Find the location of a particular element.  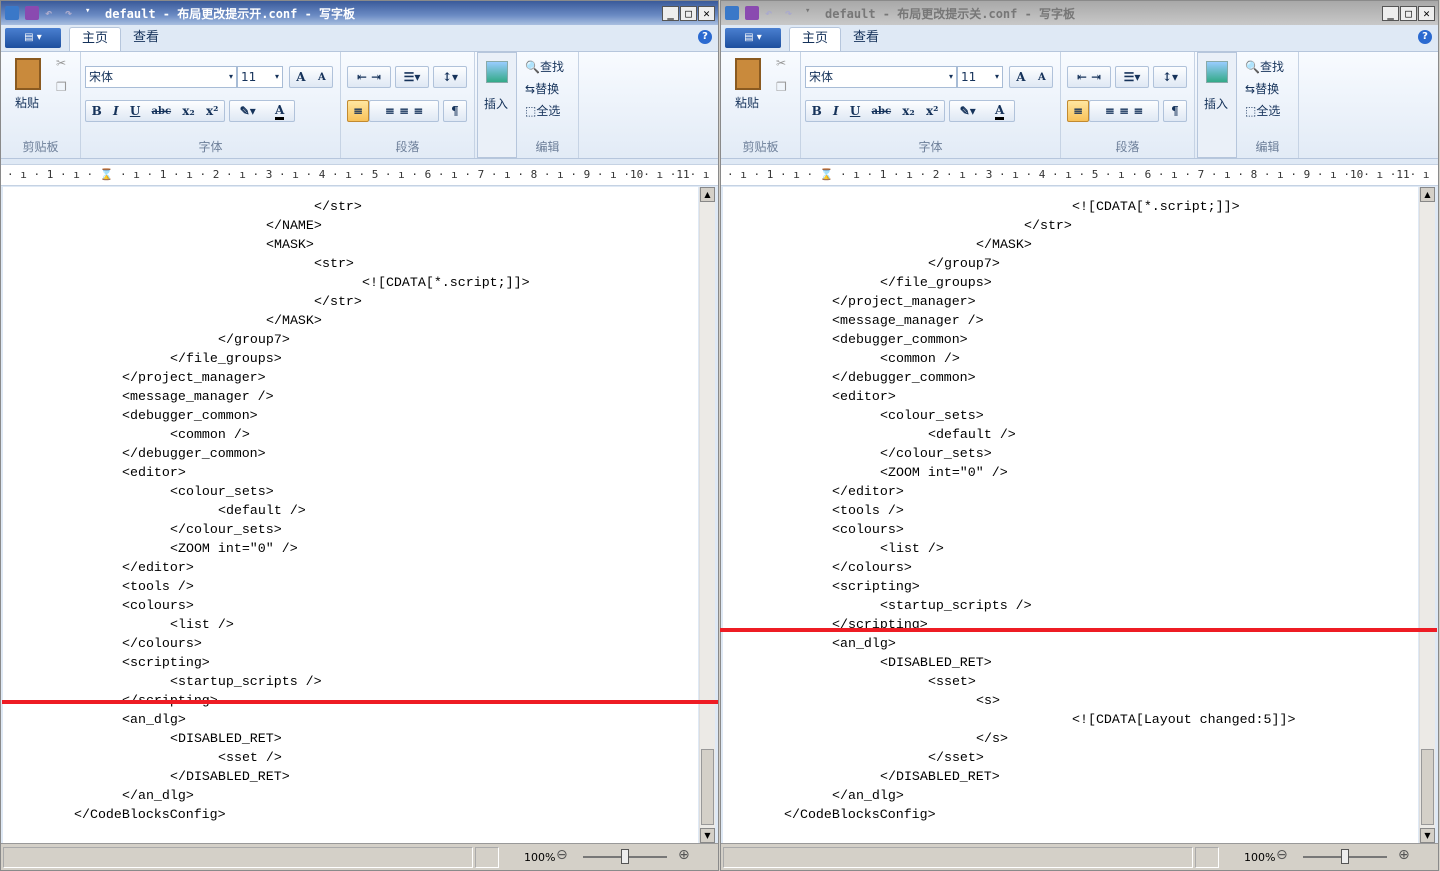

title-bar: ↶ ↷ ▾ default - 布局更改提示开.conf - 写字板 _ □ ✕ is located at coordinates (359, 13).